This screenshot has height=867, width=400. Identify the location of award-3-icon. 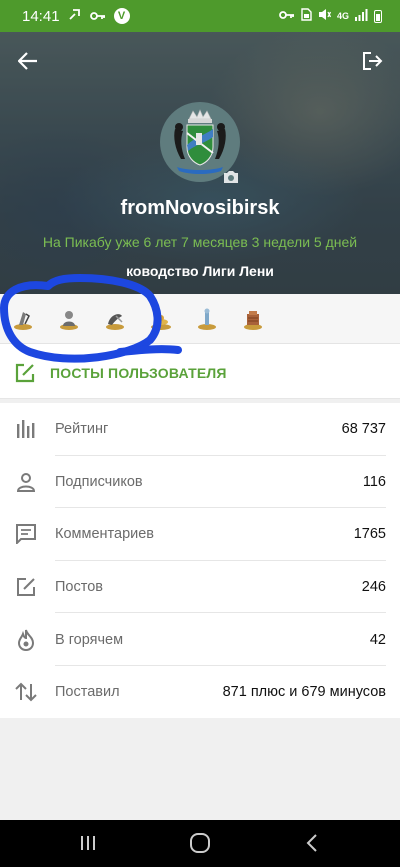
(115, 319).